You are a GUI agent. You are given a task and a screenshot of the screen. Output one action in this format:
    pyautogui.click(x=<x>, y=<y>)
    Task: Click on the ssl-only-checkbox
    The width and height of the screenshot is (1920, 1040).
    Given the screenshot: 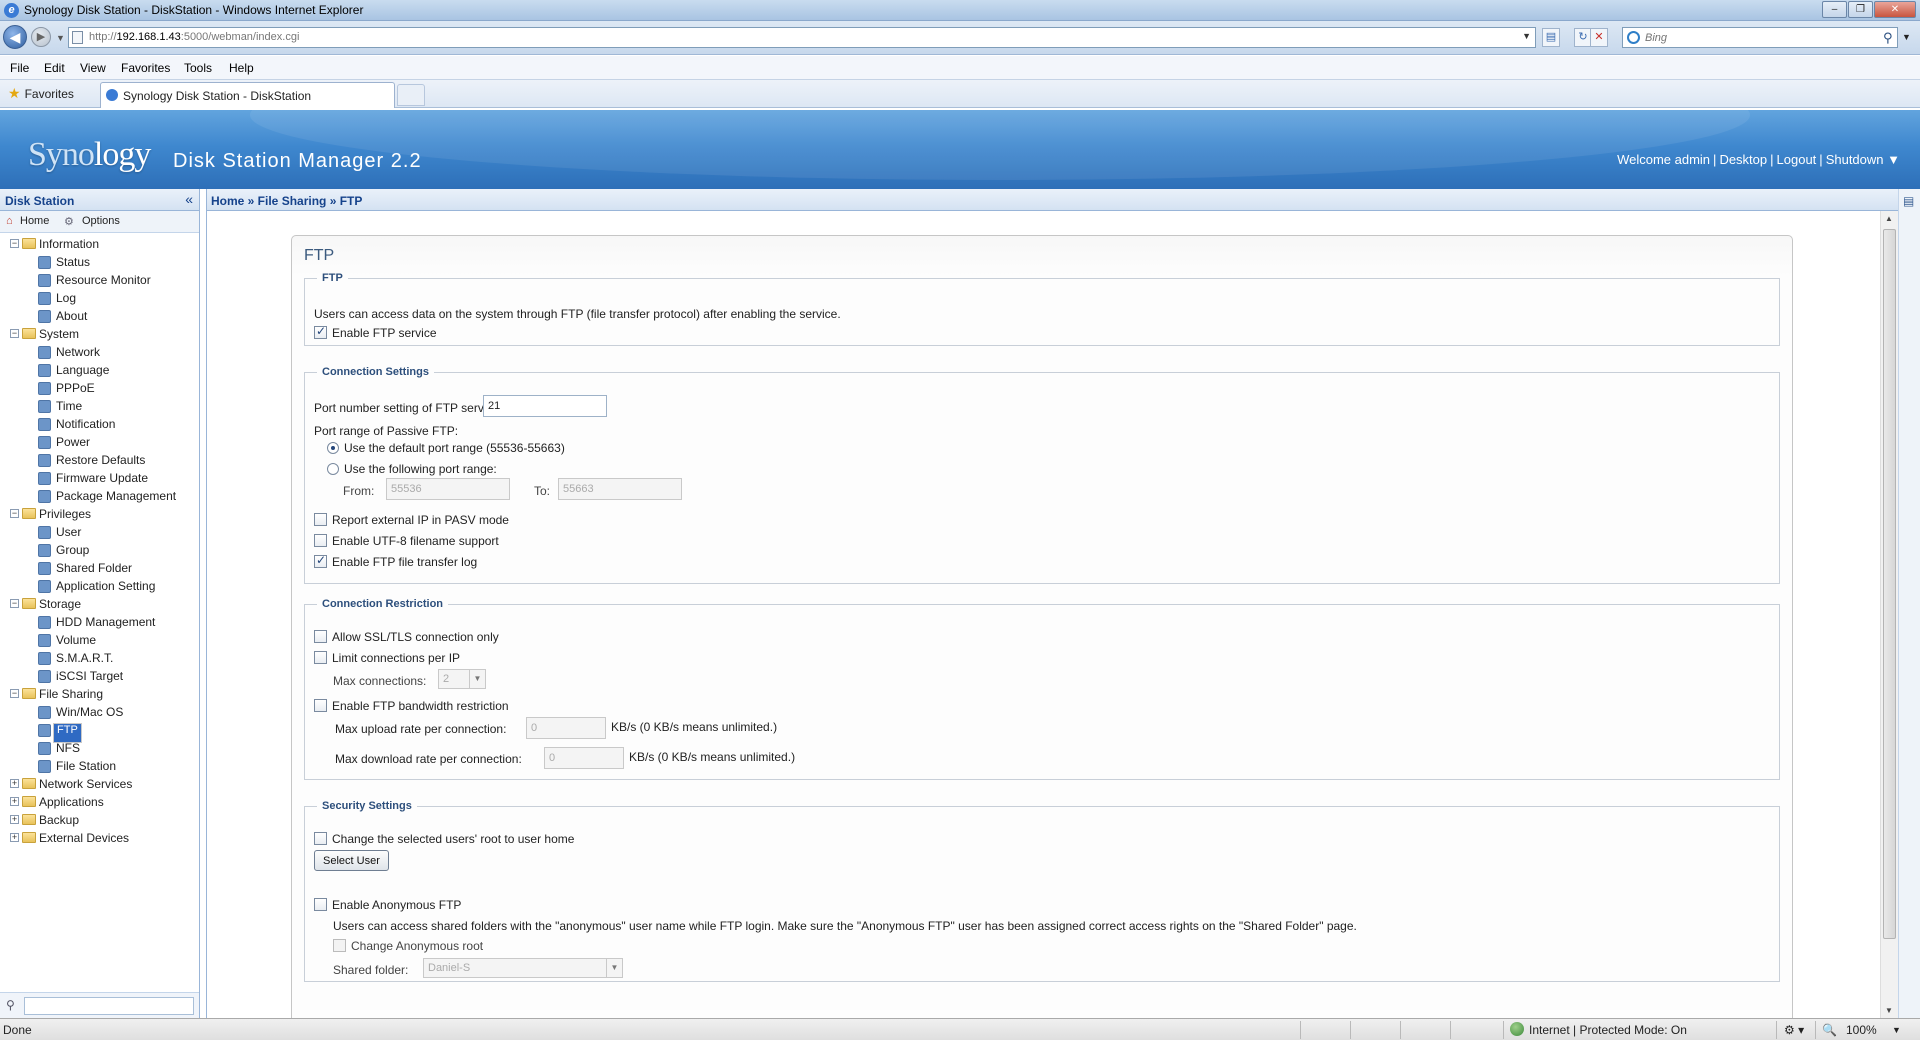 What is the action you would take?
    pyautogui.click(x=320, y=636)
    